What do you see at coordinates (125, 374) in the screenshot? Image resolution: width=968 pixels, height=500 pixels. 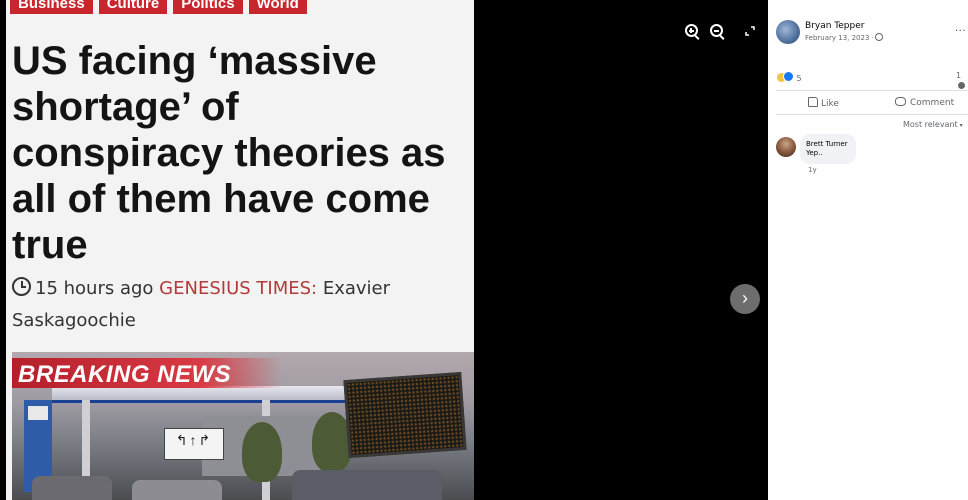 I see `breaking-news-text: BREAKING NEWS` at bounding box center [125, 374].